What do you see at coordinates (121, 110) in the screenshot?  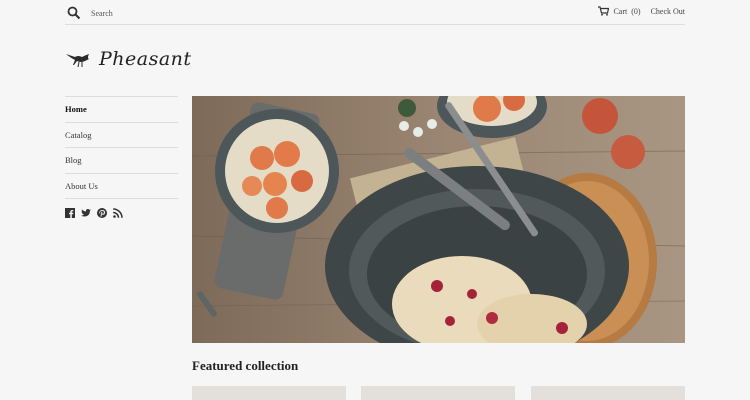 I see `nav-item-home: Home` at bounding box center [121, 110].